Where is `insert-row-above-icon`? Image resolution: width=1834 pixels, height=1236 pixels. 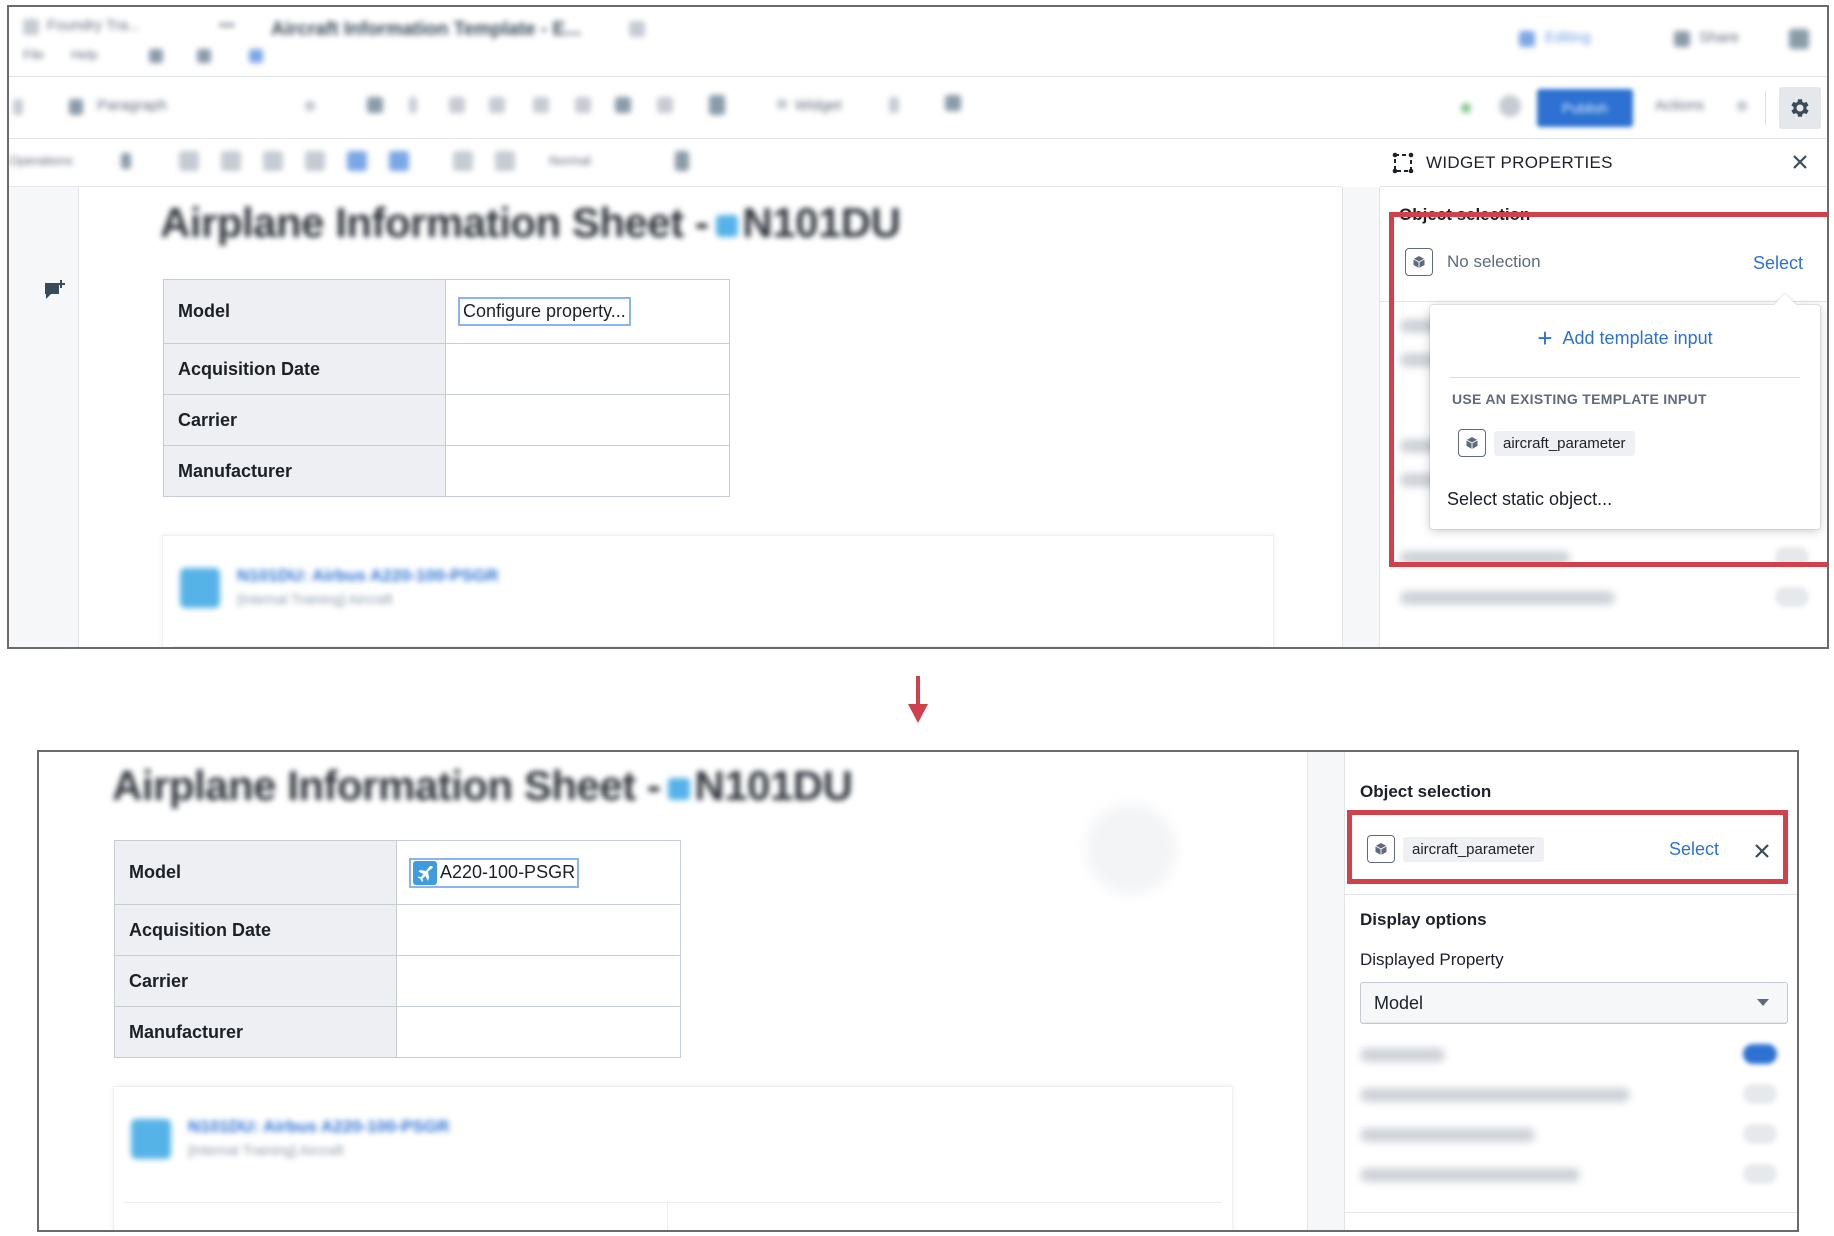 insert-row-above-icon is located at coordinates (189, 161).